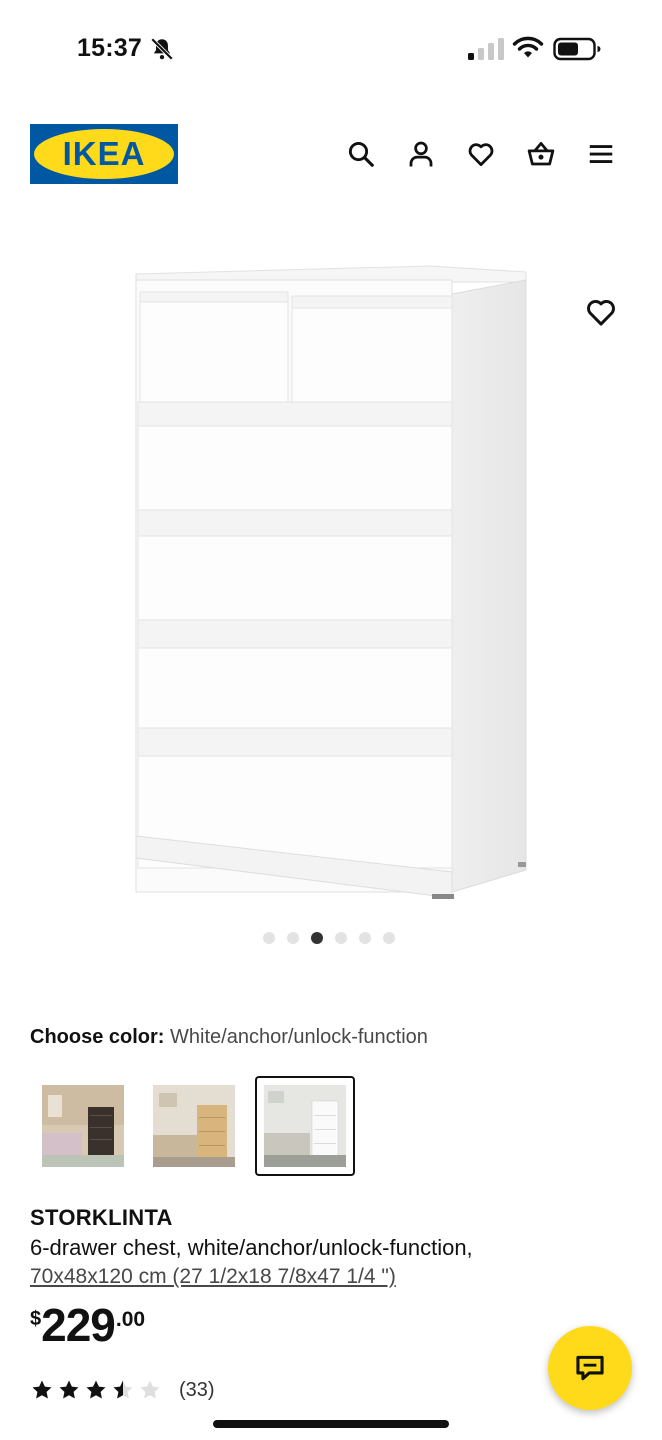 Image resolution: width=662 pixels, height=1440 pixels. What do you see at coordinates (601, 154) in the screenshot?
I see `menu-icon` at bounding box center [601, 154].